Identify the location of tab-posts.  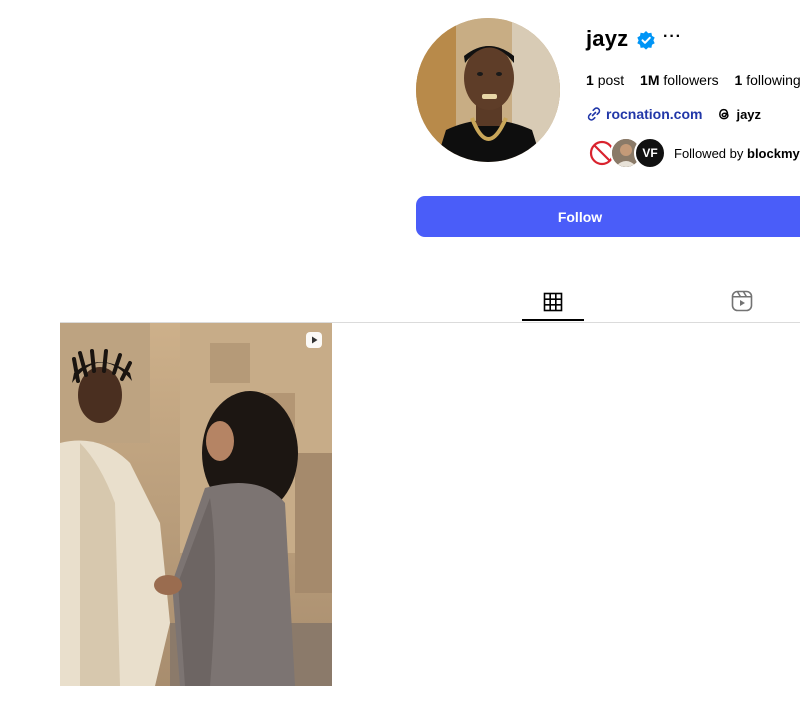
(553, 302).